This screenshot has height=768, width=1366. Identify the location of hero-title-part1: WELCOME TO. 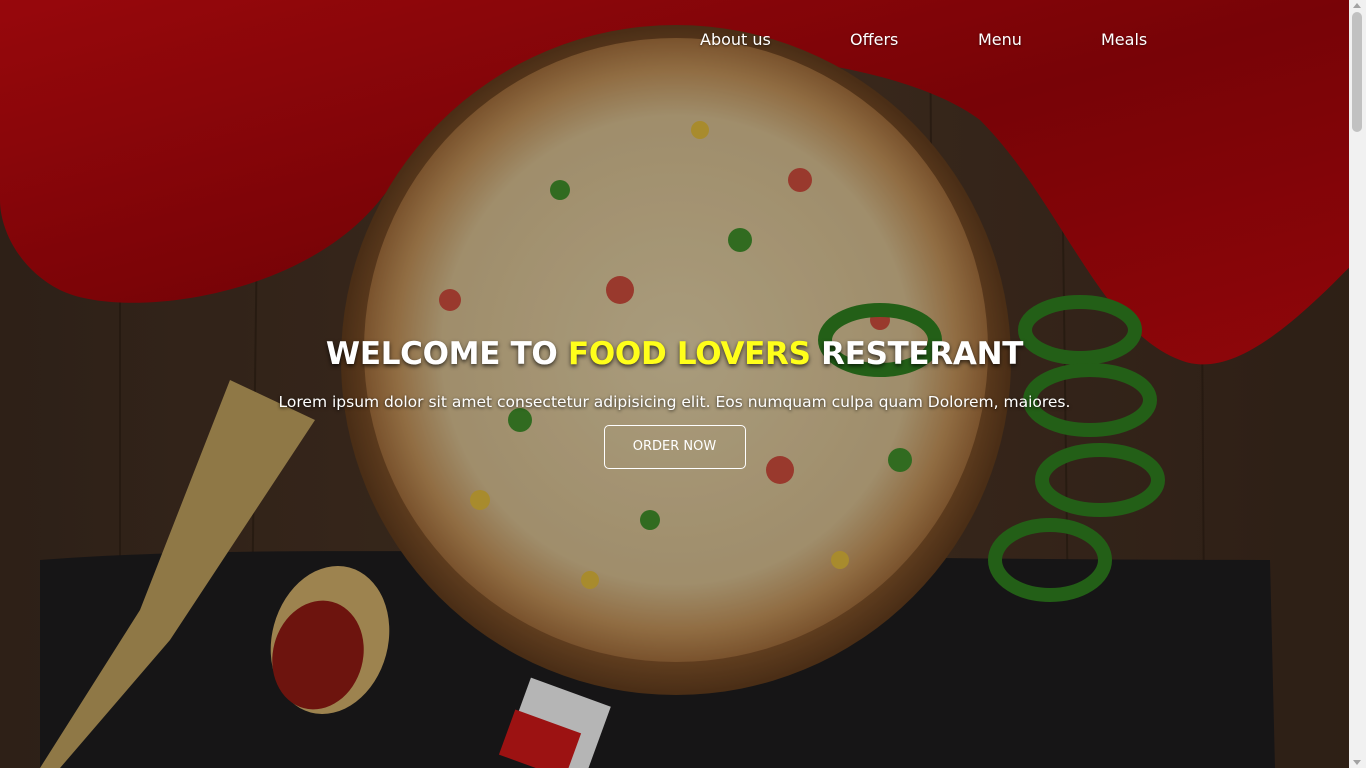
(446, 354).